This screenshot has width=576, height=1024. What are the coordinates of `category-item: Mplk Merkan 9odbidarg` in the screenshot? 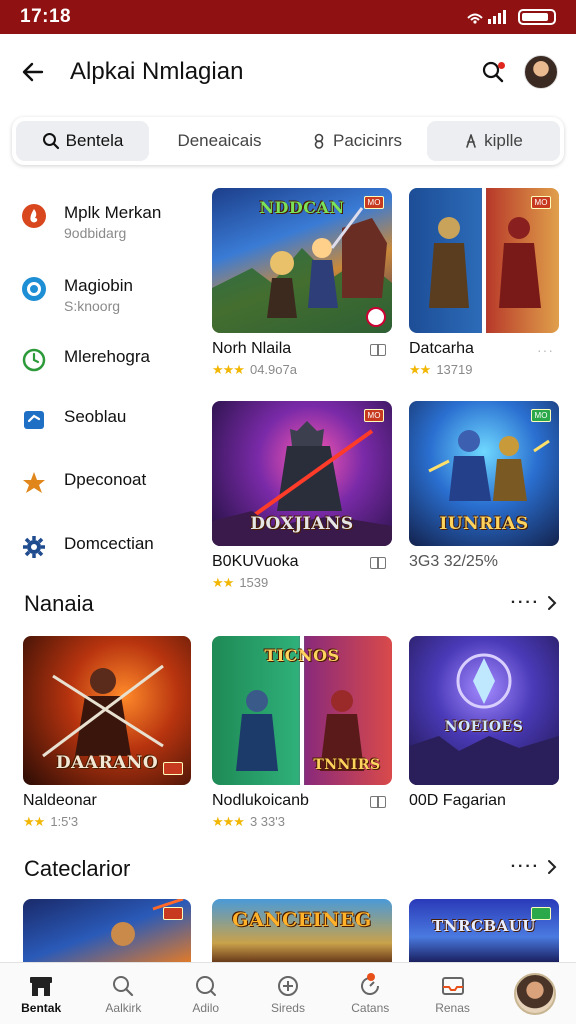 It's located at (110, 222).